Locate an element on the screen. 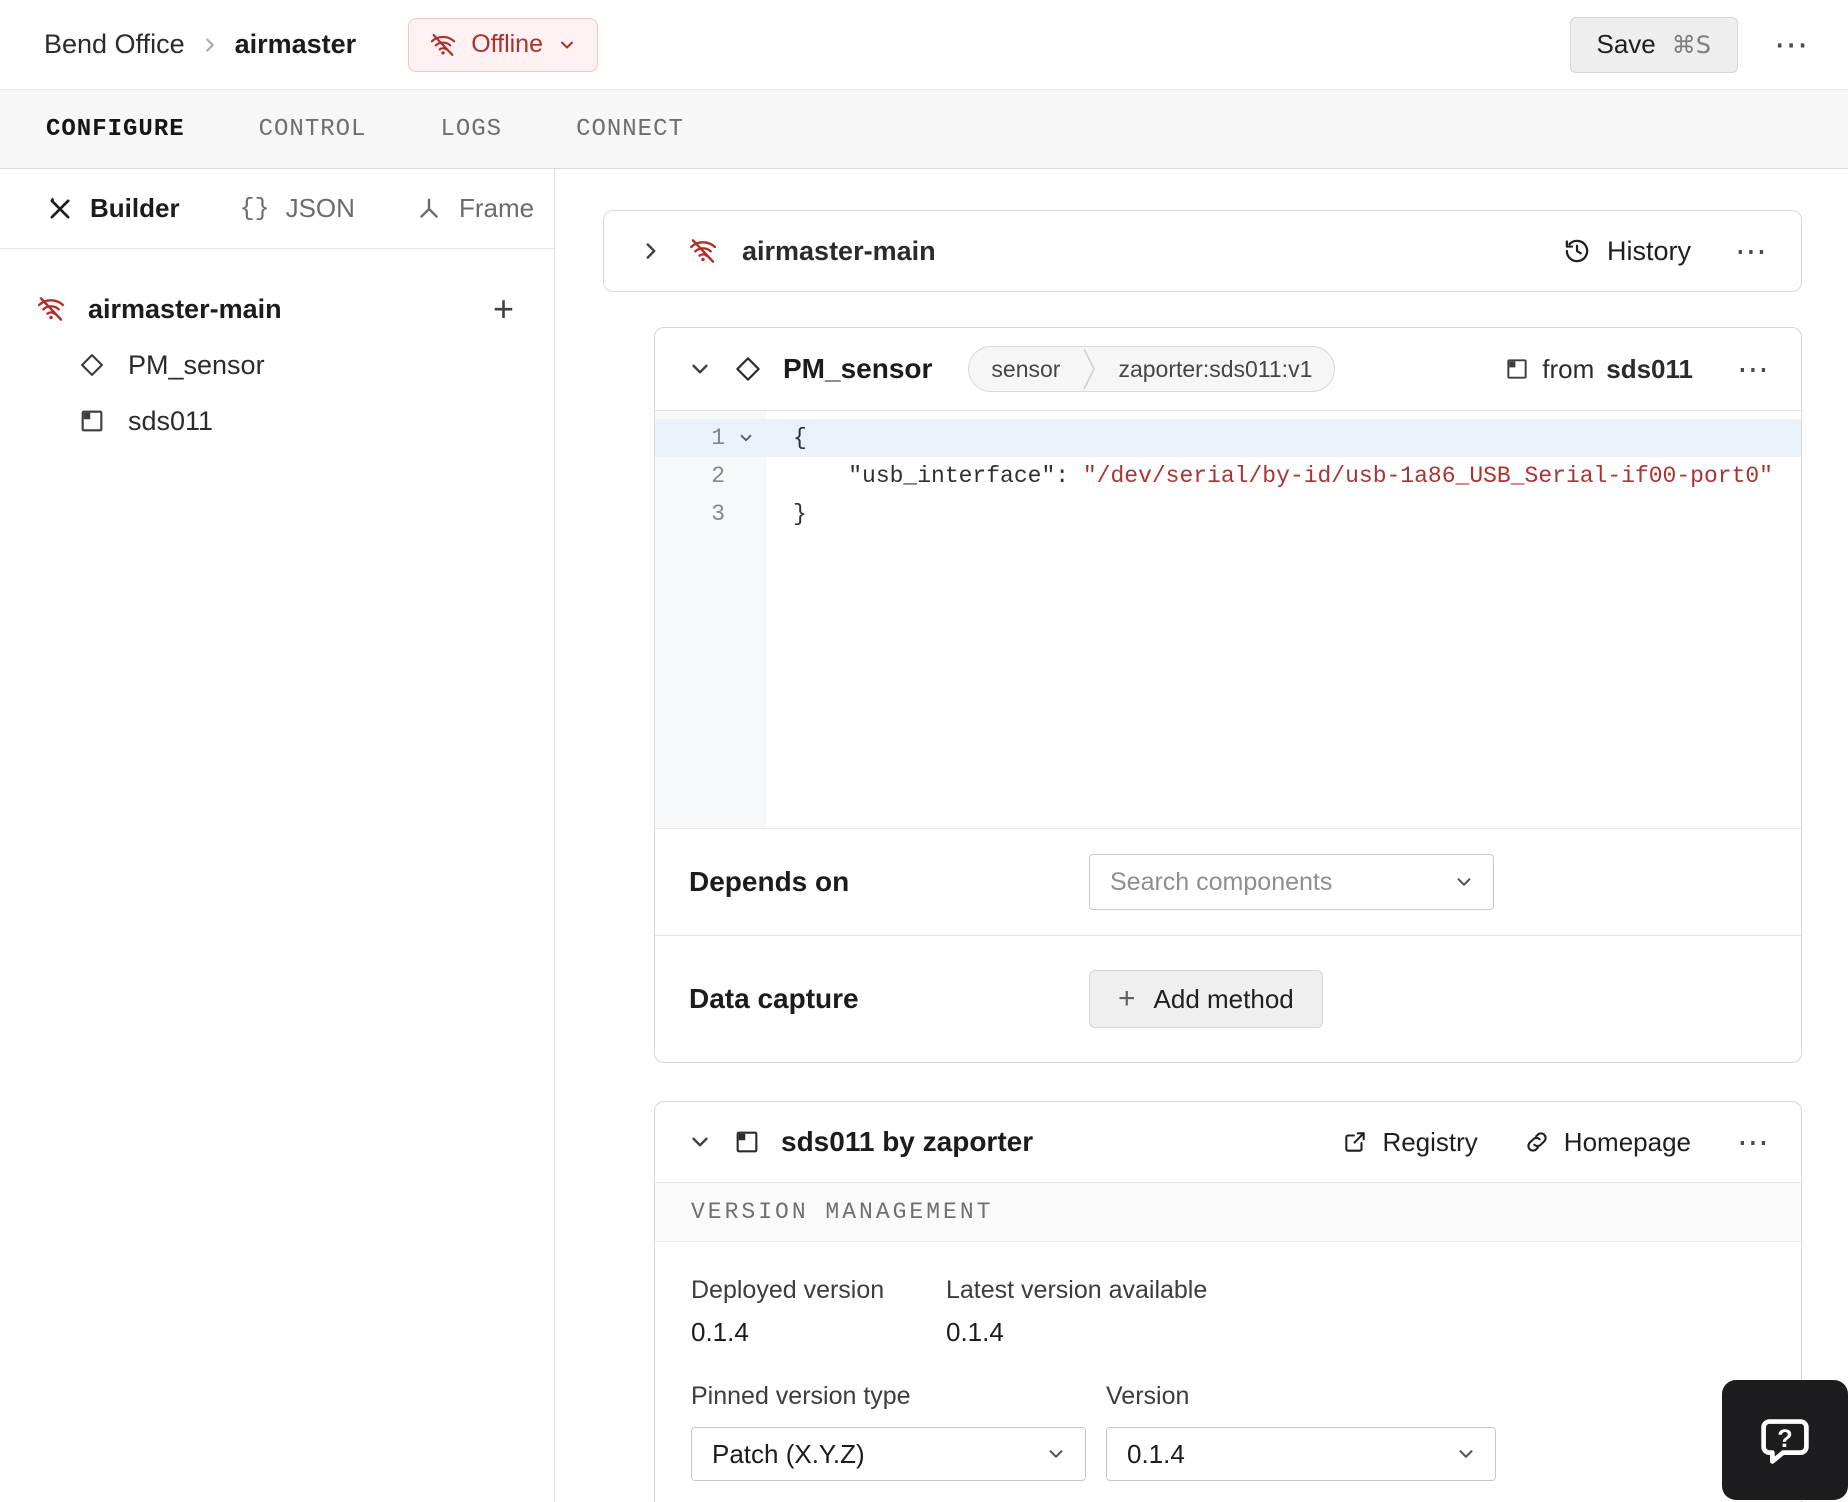  depends-on-section: Depends on Search components is located at coordinates (1228, 881).